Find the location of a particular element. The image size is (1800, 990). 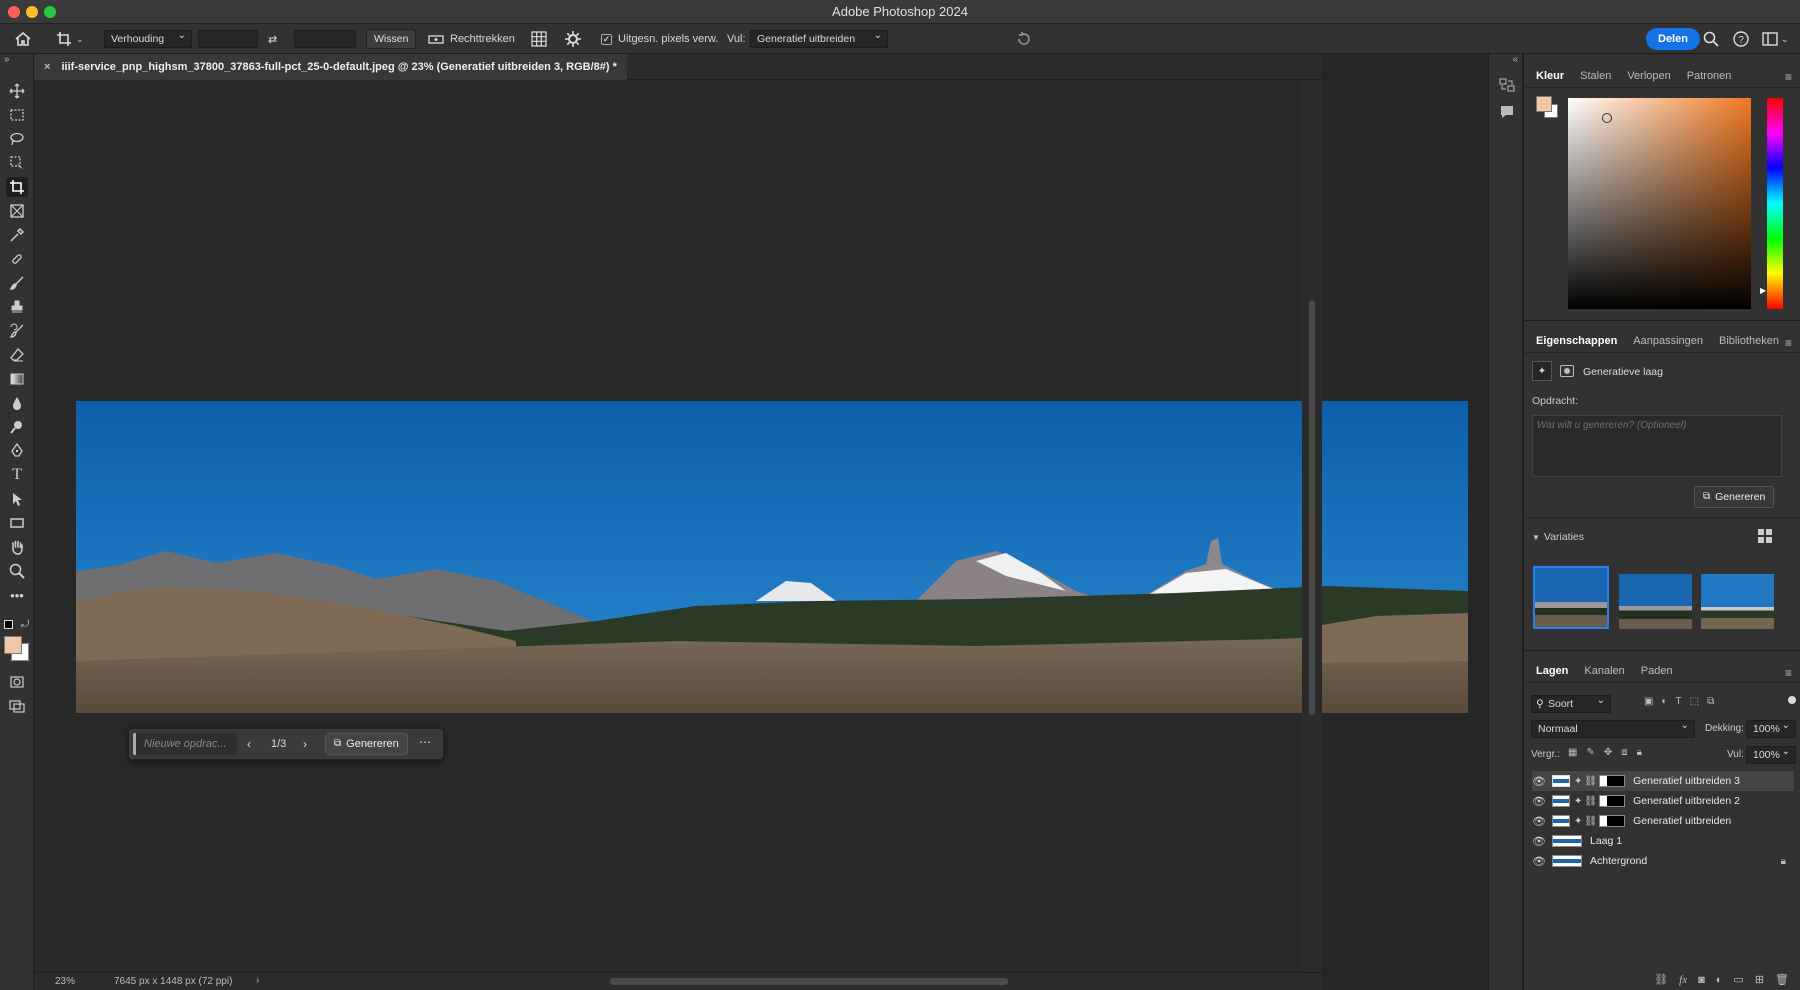

grid-view-icon is located at coordinates (1765, 537).